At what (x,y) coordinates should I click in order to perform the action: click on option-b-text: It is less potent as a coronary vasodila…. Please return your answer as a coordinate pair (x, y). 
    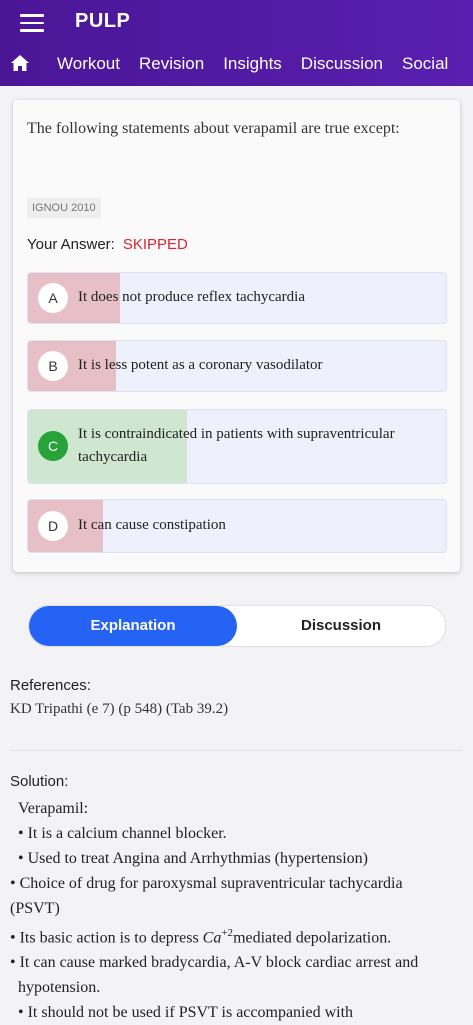
    Looking at the image, I should click on (200, 365).